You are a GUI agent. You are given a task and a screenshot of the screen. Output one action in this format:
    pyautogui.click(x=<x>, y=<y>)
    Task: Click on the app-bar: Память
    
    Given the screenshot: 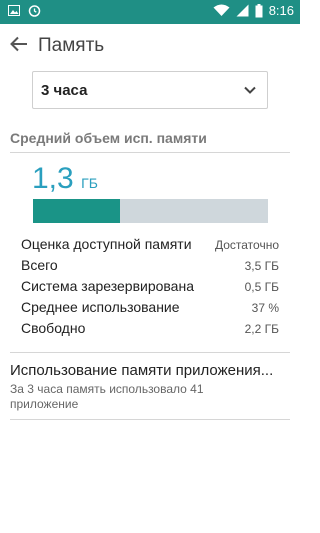 What is the action you would take?
    pyautogui.click(x=150, y=46)
    